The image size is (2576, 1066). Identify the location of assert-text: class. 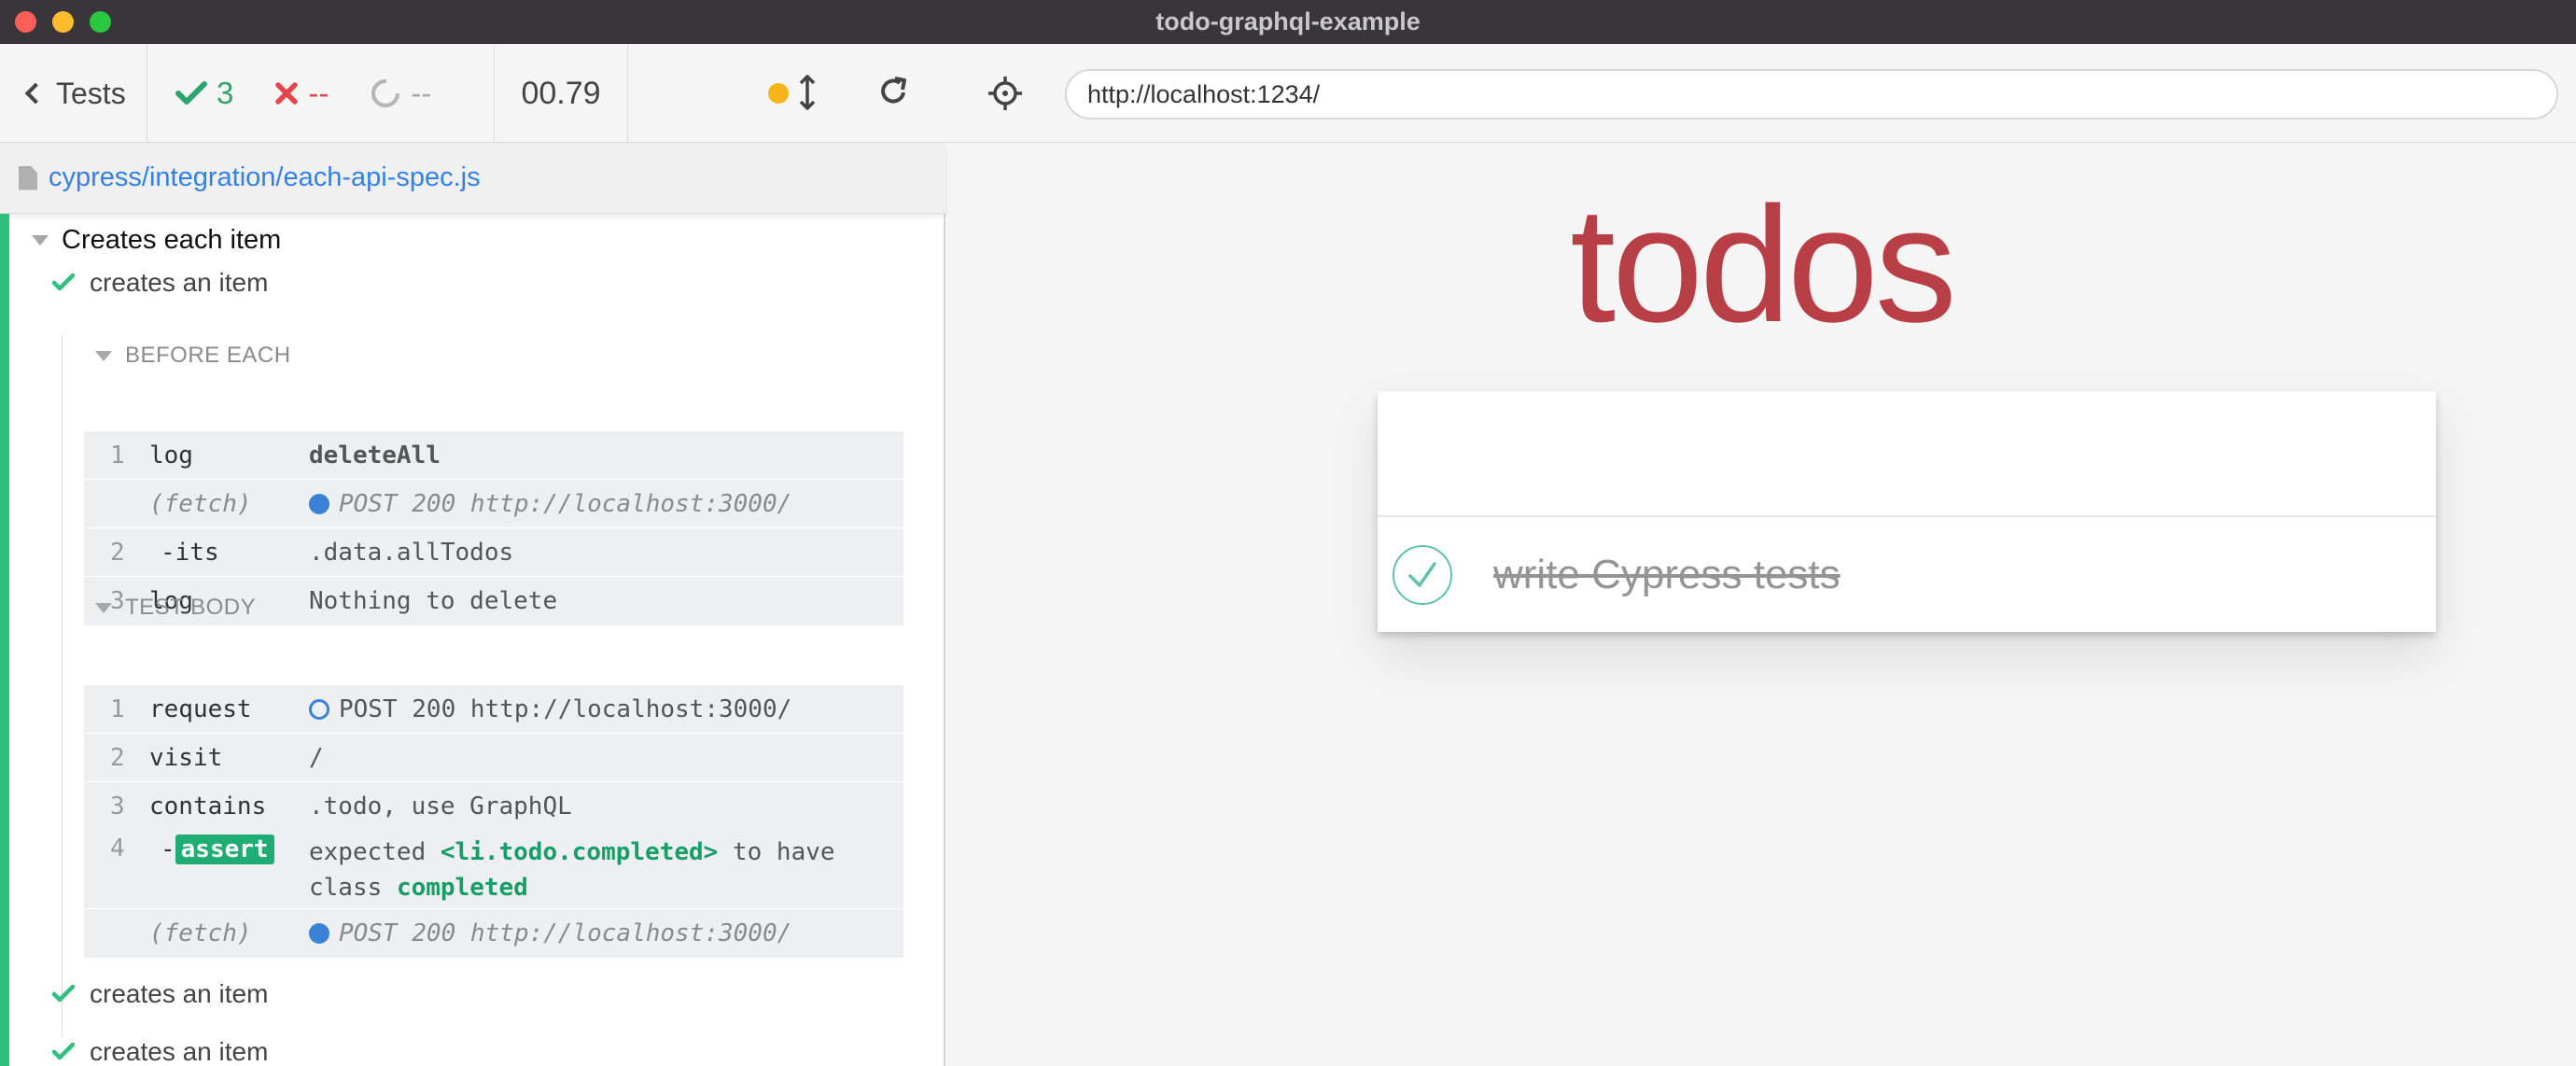
(346, 888).